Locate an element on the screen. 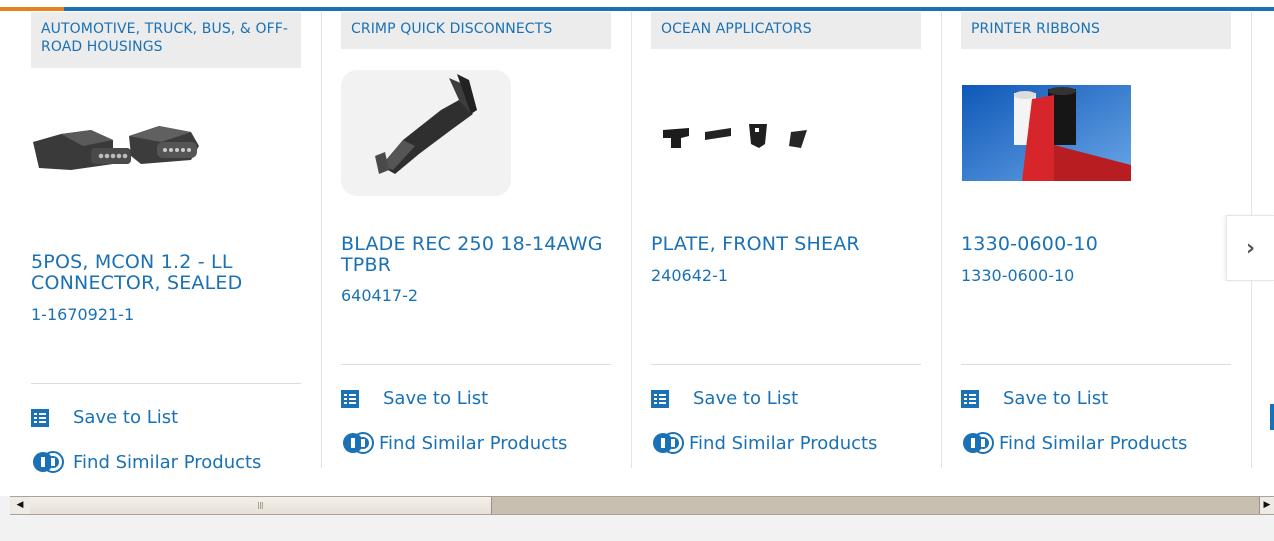 This screenshot has height=541, width=1274. partial-card-edge is located at coordinates (1272, 417).